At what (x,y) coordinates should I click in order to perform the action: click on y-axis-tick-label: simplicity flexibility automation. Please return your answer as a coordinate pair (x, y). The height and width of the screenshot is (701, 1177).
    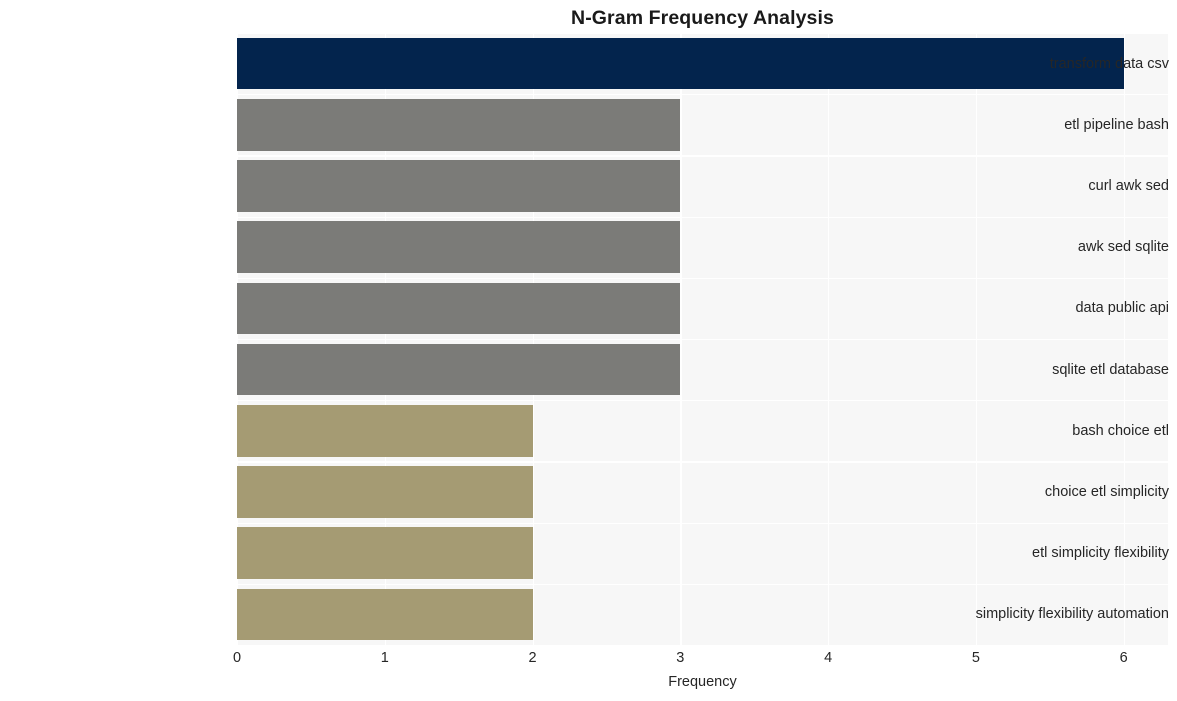
    Looking at the image, I should click on (1072, 614).